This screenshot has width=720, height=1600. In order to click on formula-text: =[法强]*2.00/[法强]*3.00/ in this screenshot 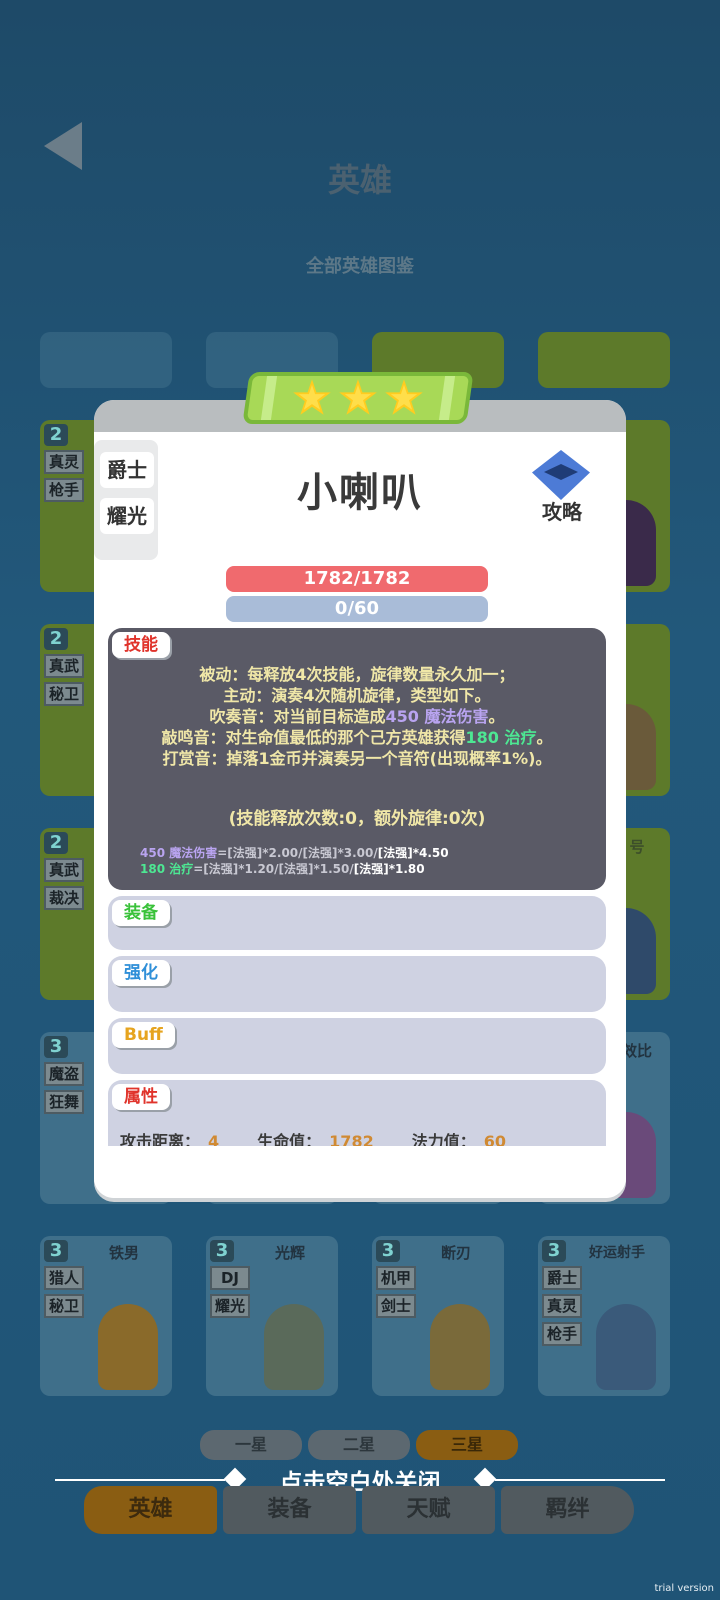, I will do `click(297, 853)`.